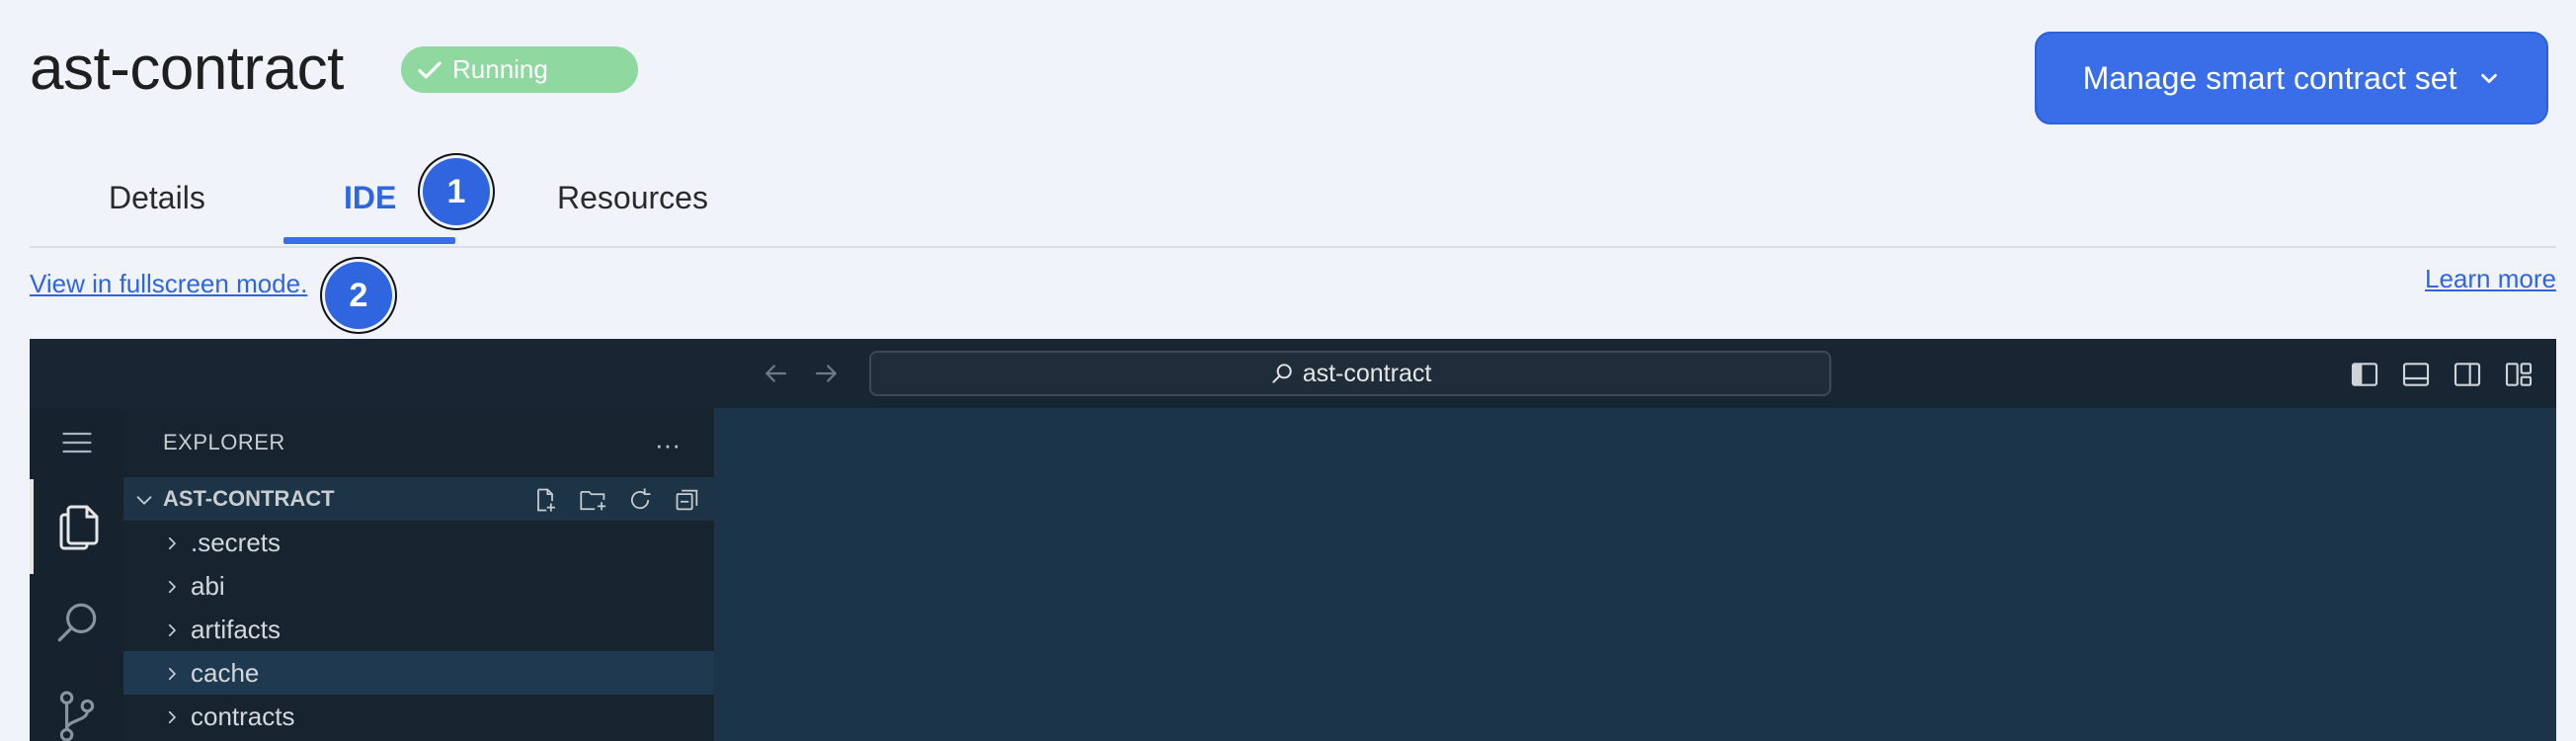  Describe the element at coordinates (236, 542) in the screenshot. I see `tree-item-label: .secrets` at that location.